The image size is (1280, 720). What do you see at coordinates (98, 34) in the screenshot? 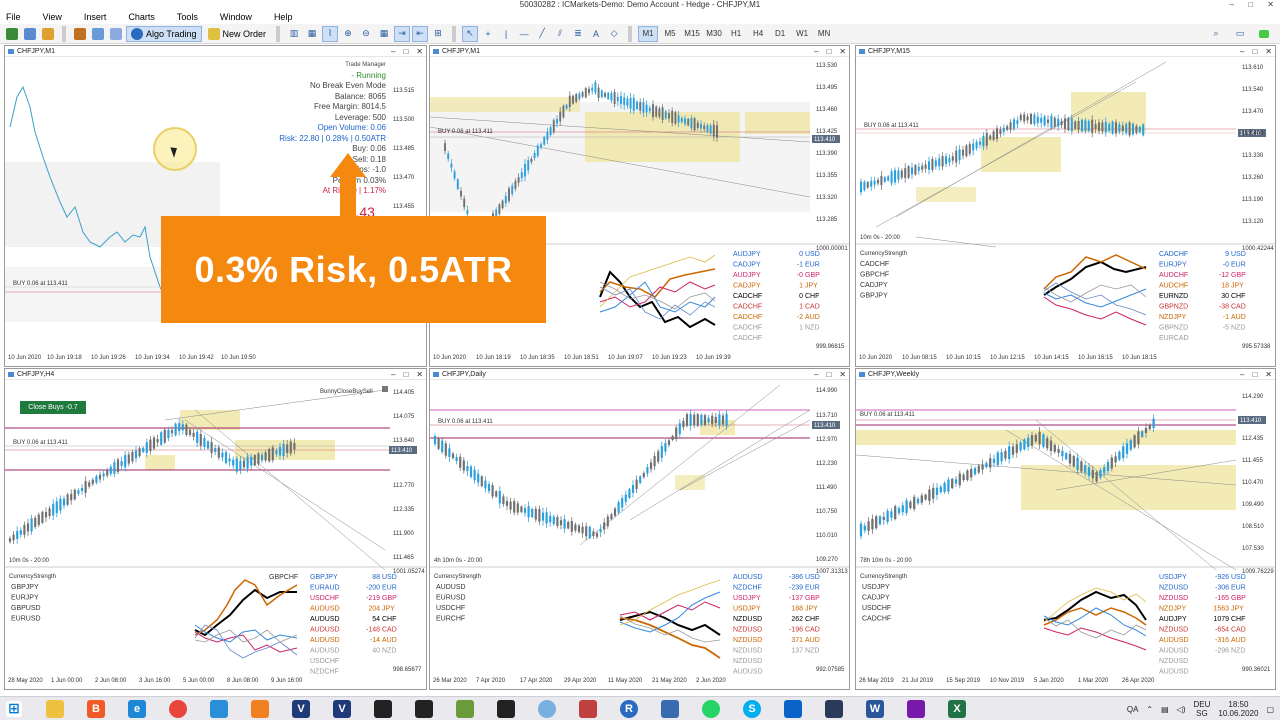
I see `strategy-tester-icon` at bounding box center [98, 34].